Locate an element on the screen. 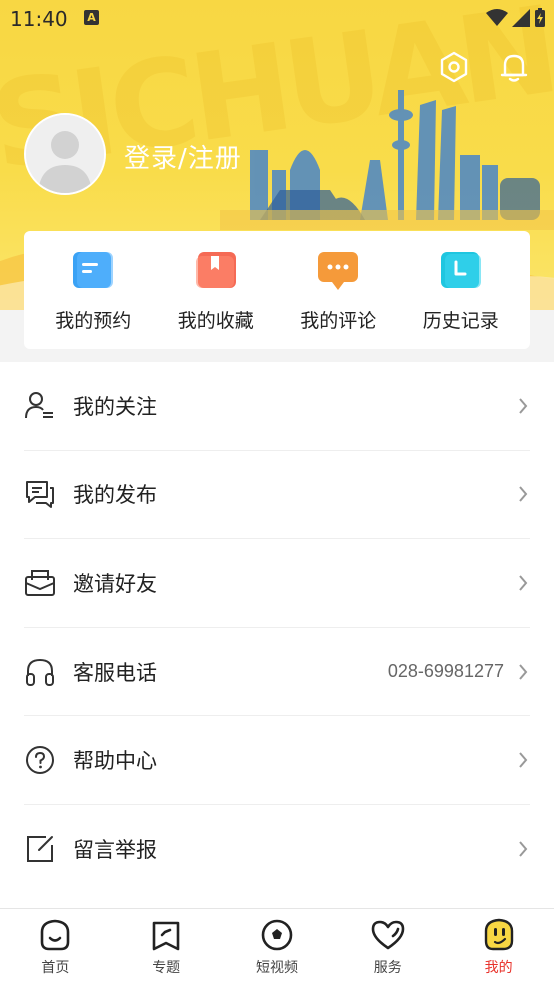  help-icon is located at coordinates (40, 760).